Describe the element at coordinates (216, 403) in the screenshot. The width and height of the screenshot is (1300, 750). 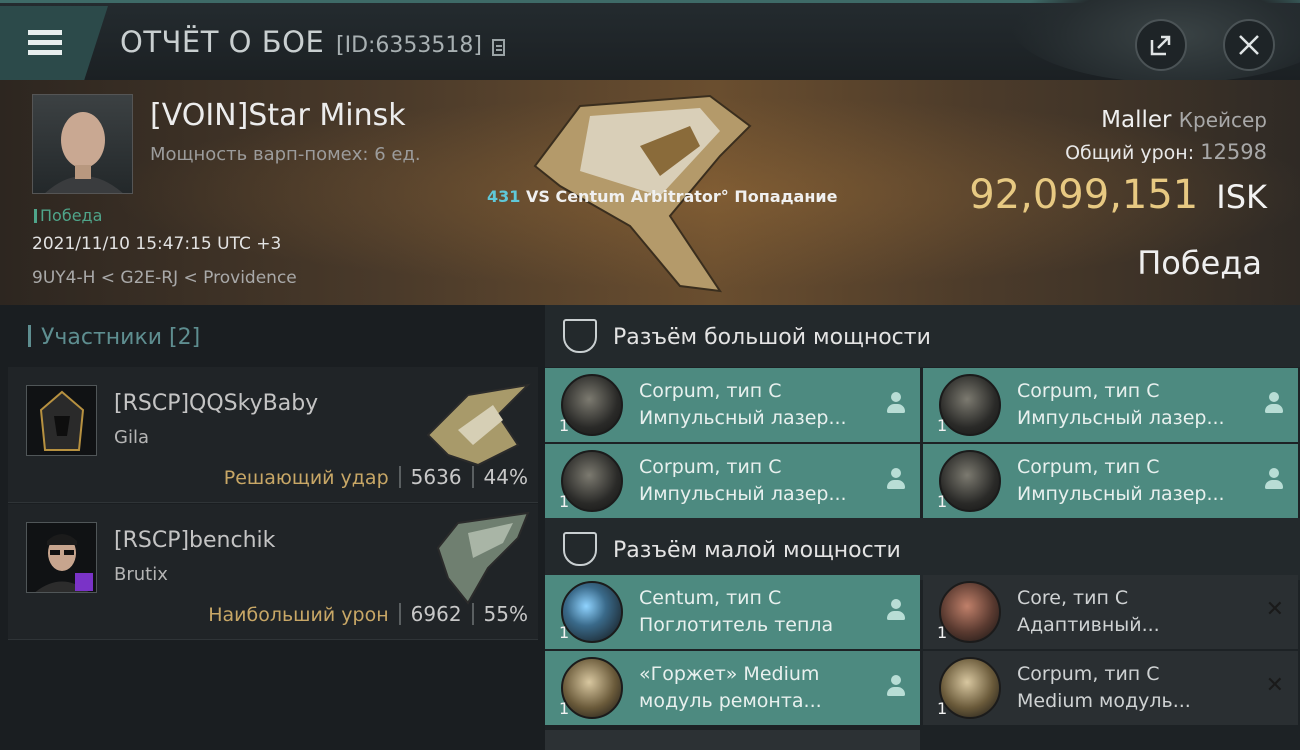
I see `participant-name: [RSCP]QQSkyBaby` at that location.